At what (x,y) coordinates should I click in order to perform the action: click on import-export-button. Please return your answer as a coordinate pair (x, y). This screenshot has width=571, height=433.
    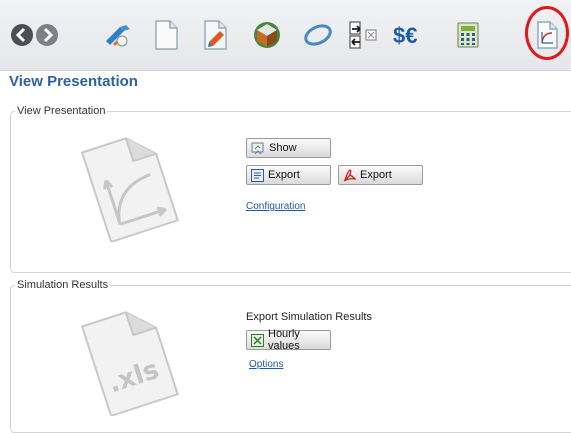
    Looking at the image, I should click on (364, 35).